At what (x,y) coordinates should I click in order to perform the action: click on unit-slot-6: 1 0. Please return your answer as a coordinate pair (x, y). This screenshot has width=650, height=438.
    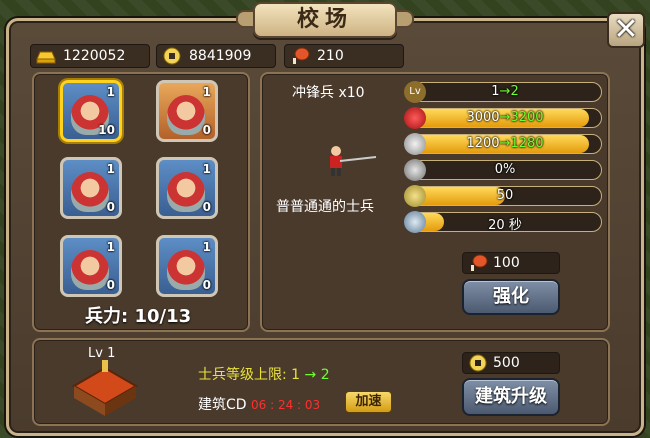
    Looking at the image, I should click on (187, 266).